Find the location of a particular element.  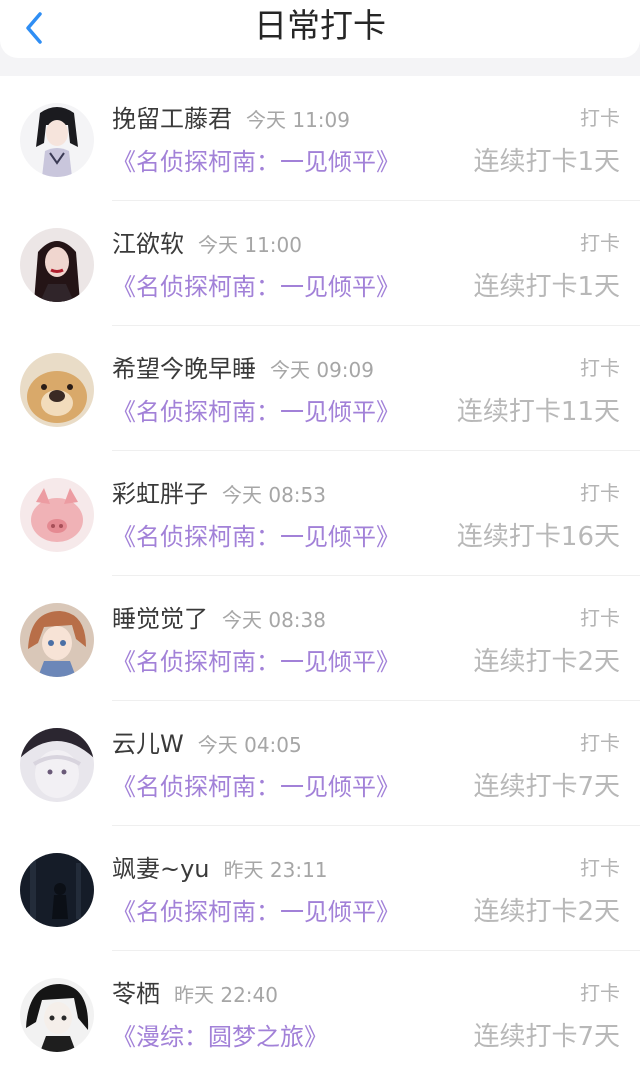

user-name: 苓栖 is located at coordinates (136, 994).